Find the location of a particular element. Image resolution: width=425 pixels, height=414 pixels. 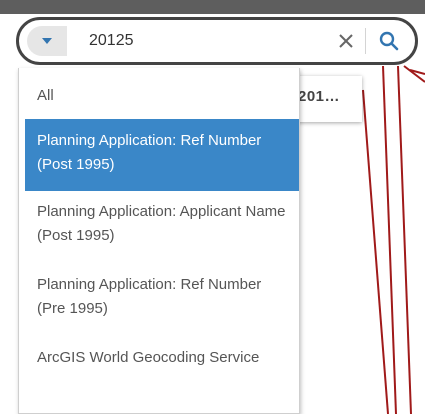

dropdown-item-all: All is located at coordinates (162, 96).